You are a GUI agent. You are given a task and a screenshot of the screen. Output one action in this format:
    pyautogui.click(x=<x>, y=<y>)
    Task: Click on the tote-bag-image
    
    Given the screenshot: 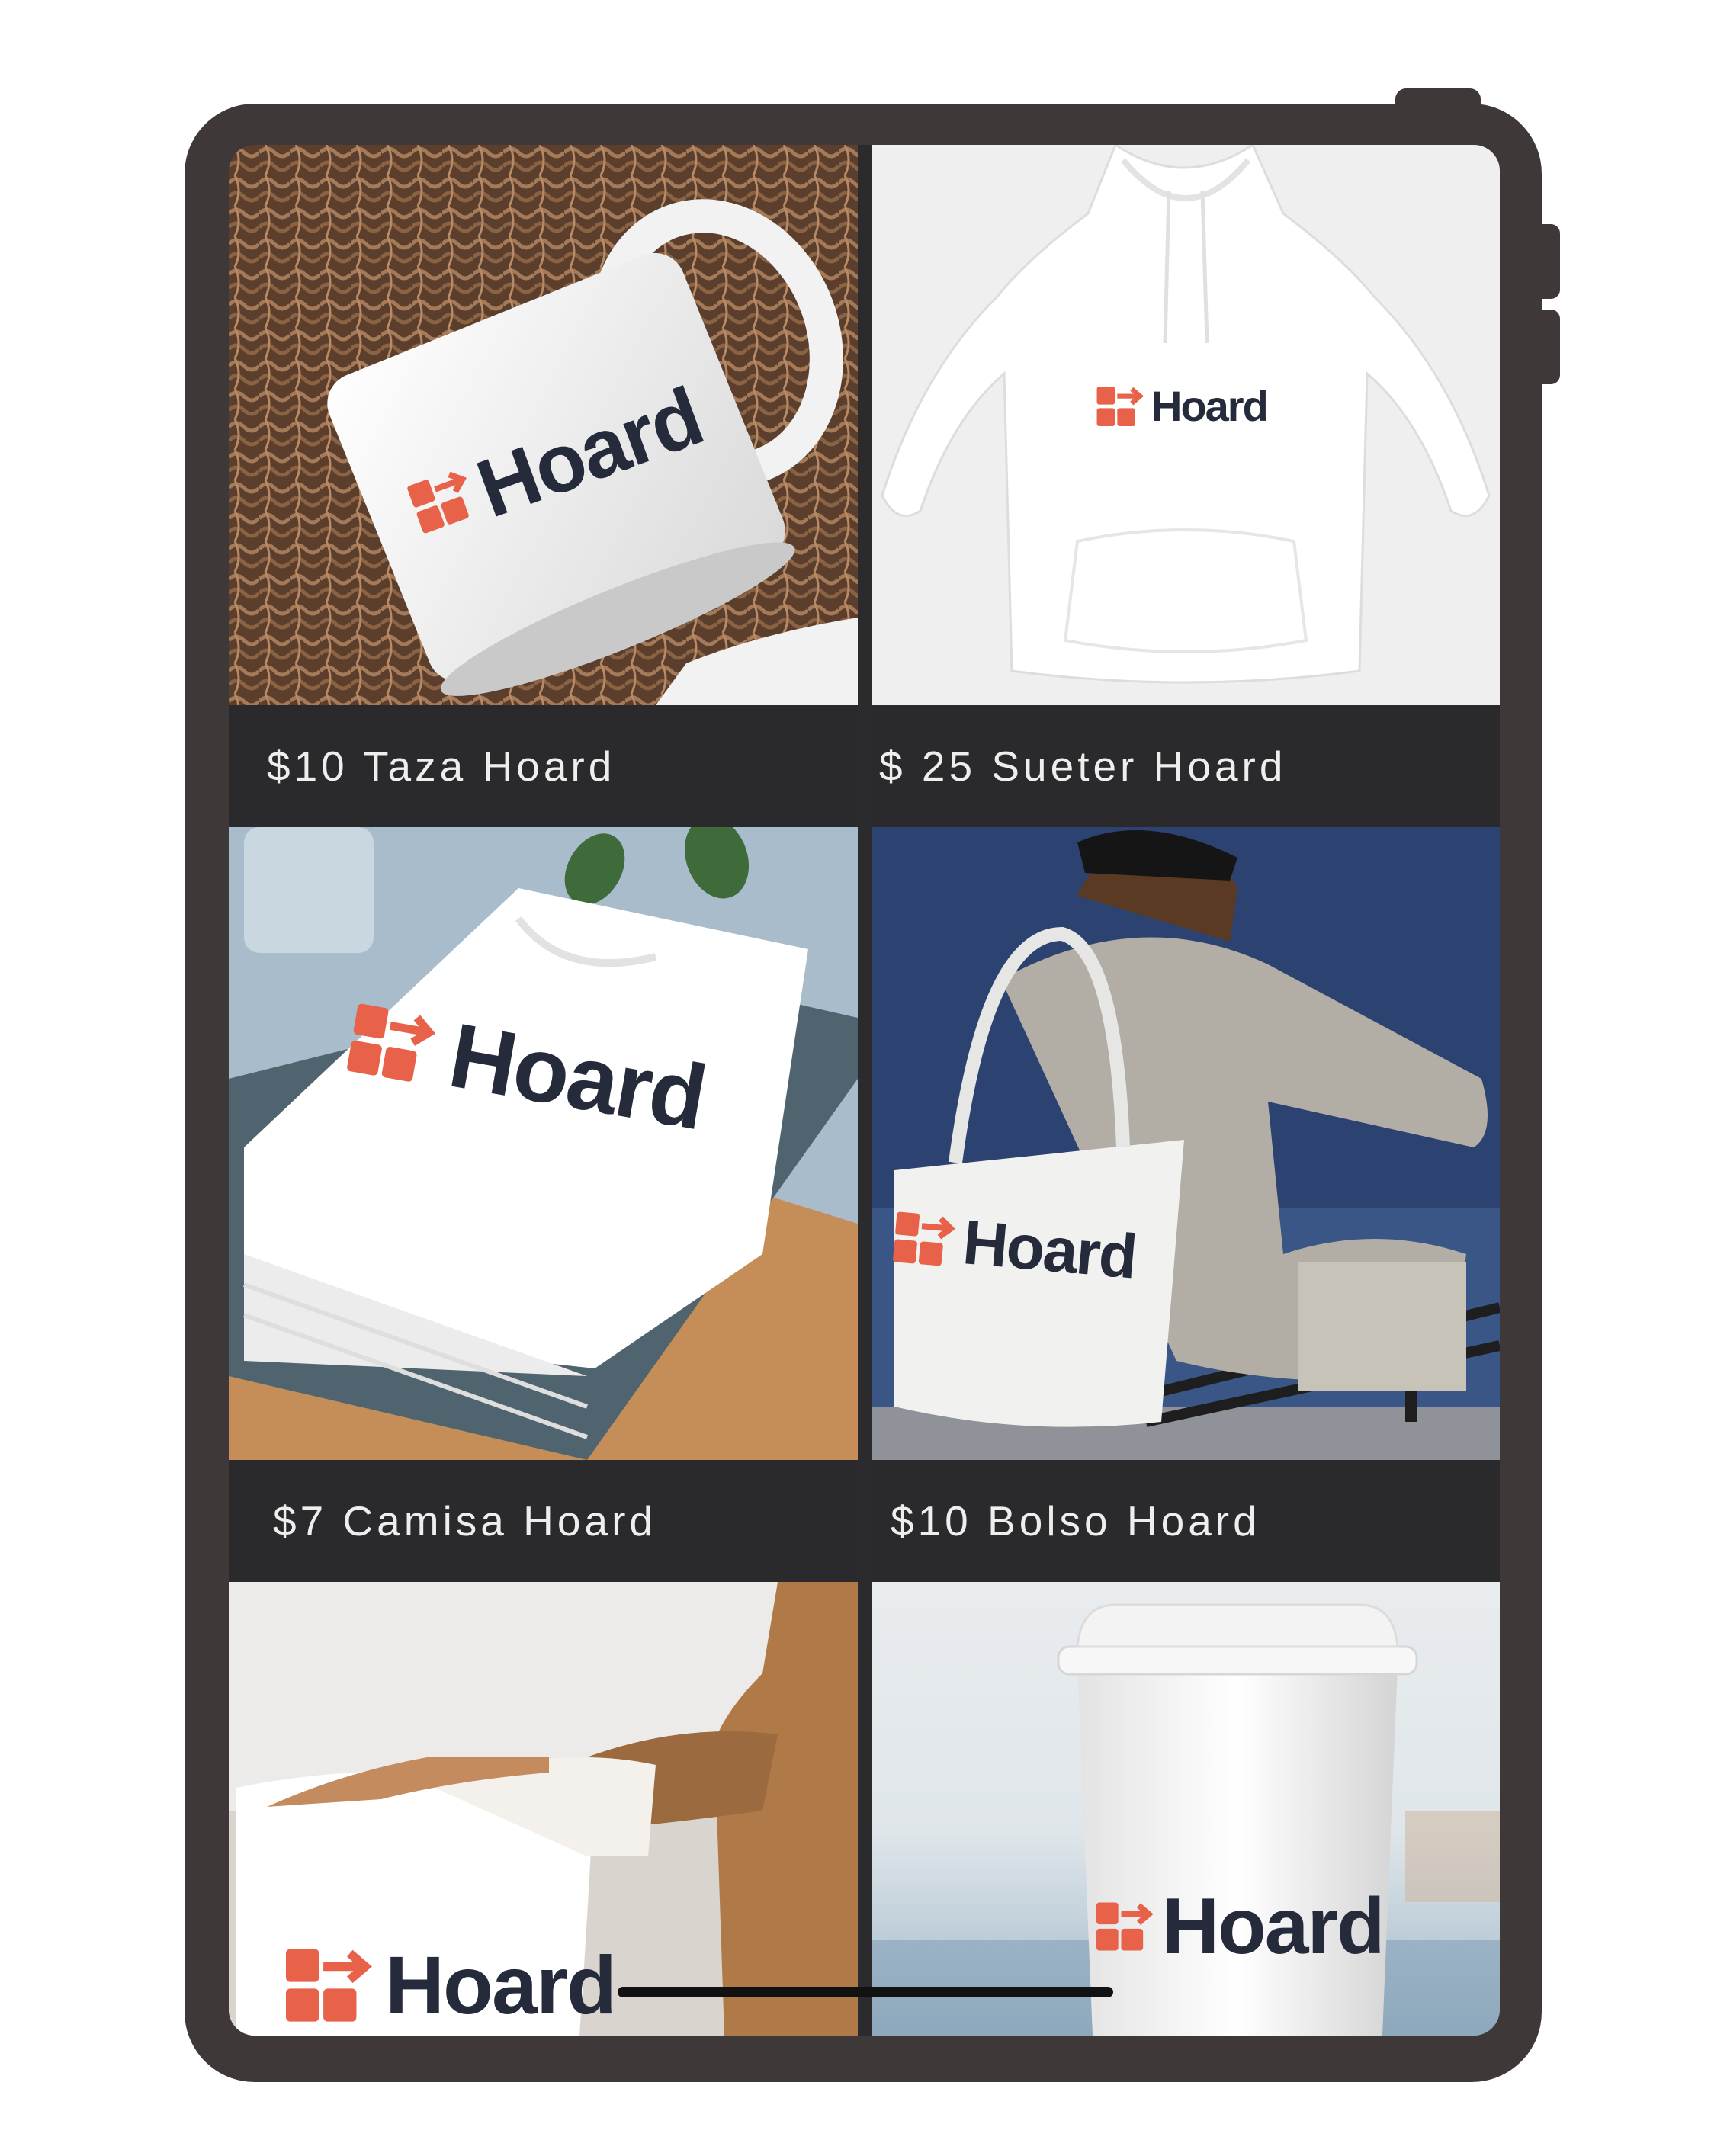 What is the action you would take?
    pyautogui.click(x=1186, y=1144)
    